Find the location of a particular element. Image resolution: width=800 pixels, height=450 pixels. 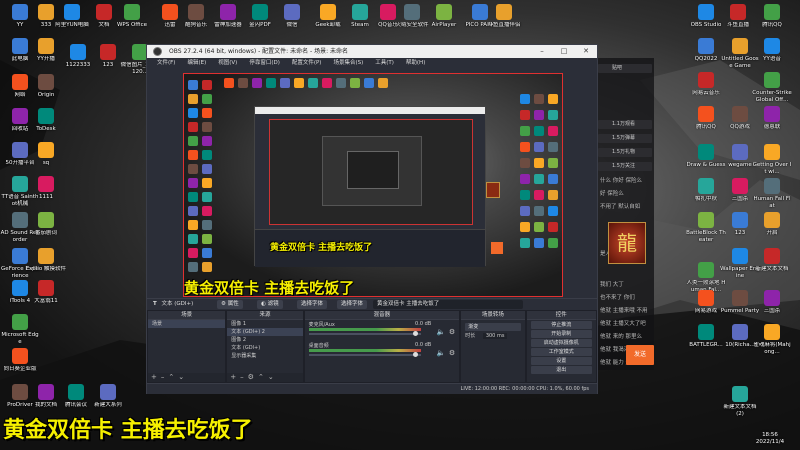

chat-tab: 1.5万关注 is located at coordinates (625, 166).